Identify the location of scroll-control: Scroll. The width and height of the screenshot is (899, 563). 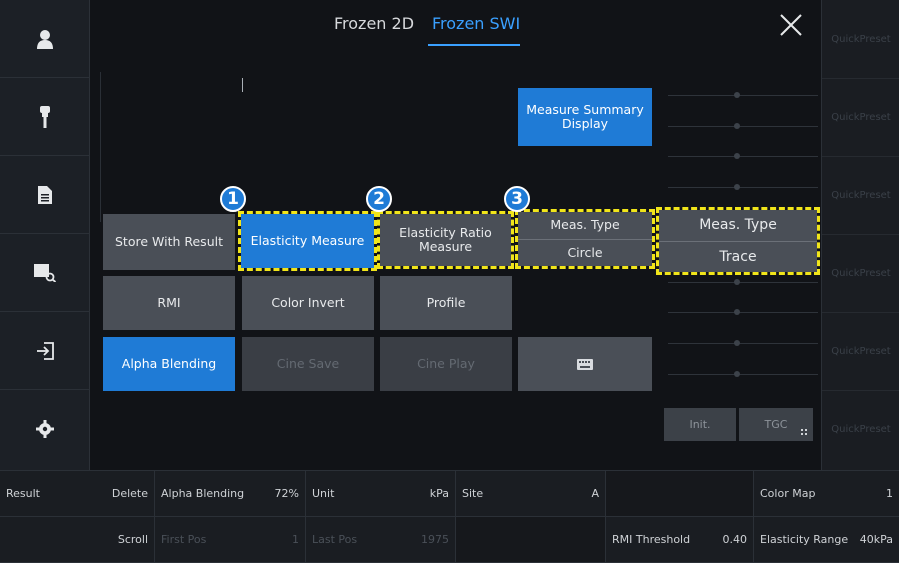
(77, 540).